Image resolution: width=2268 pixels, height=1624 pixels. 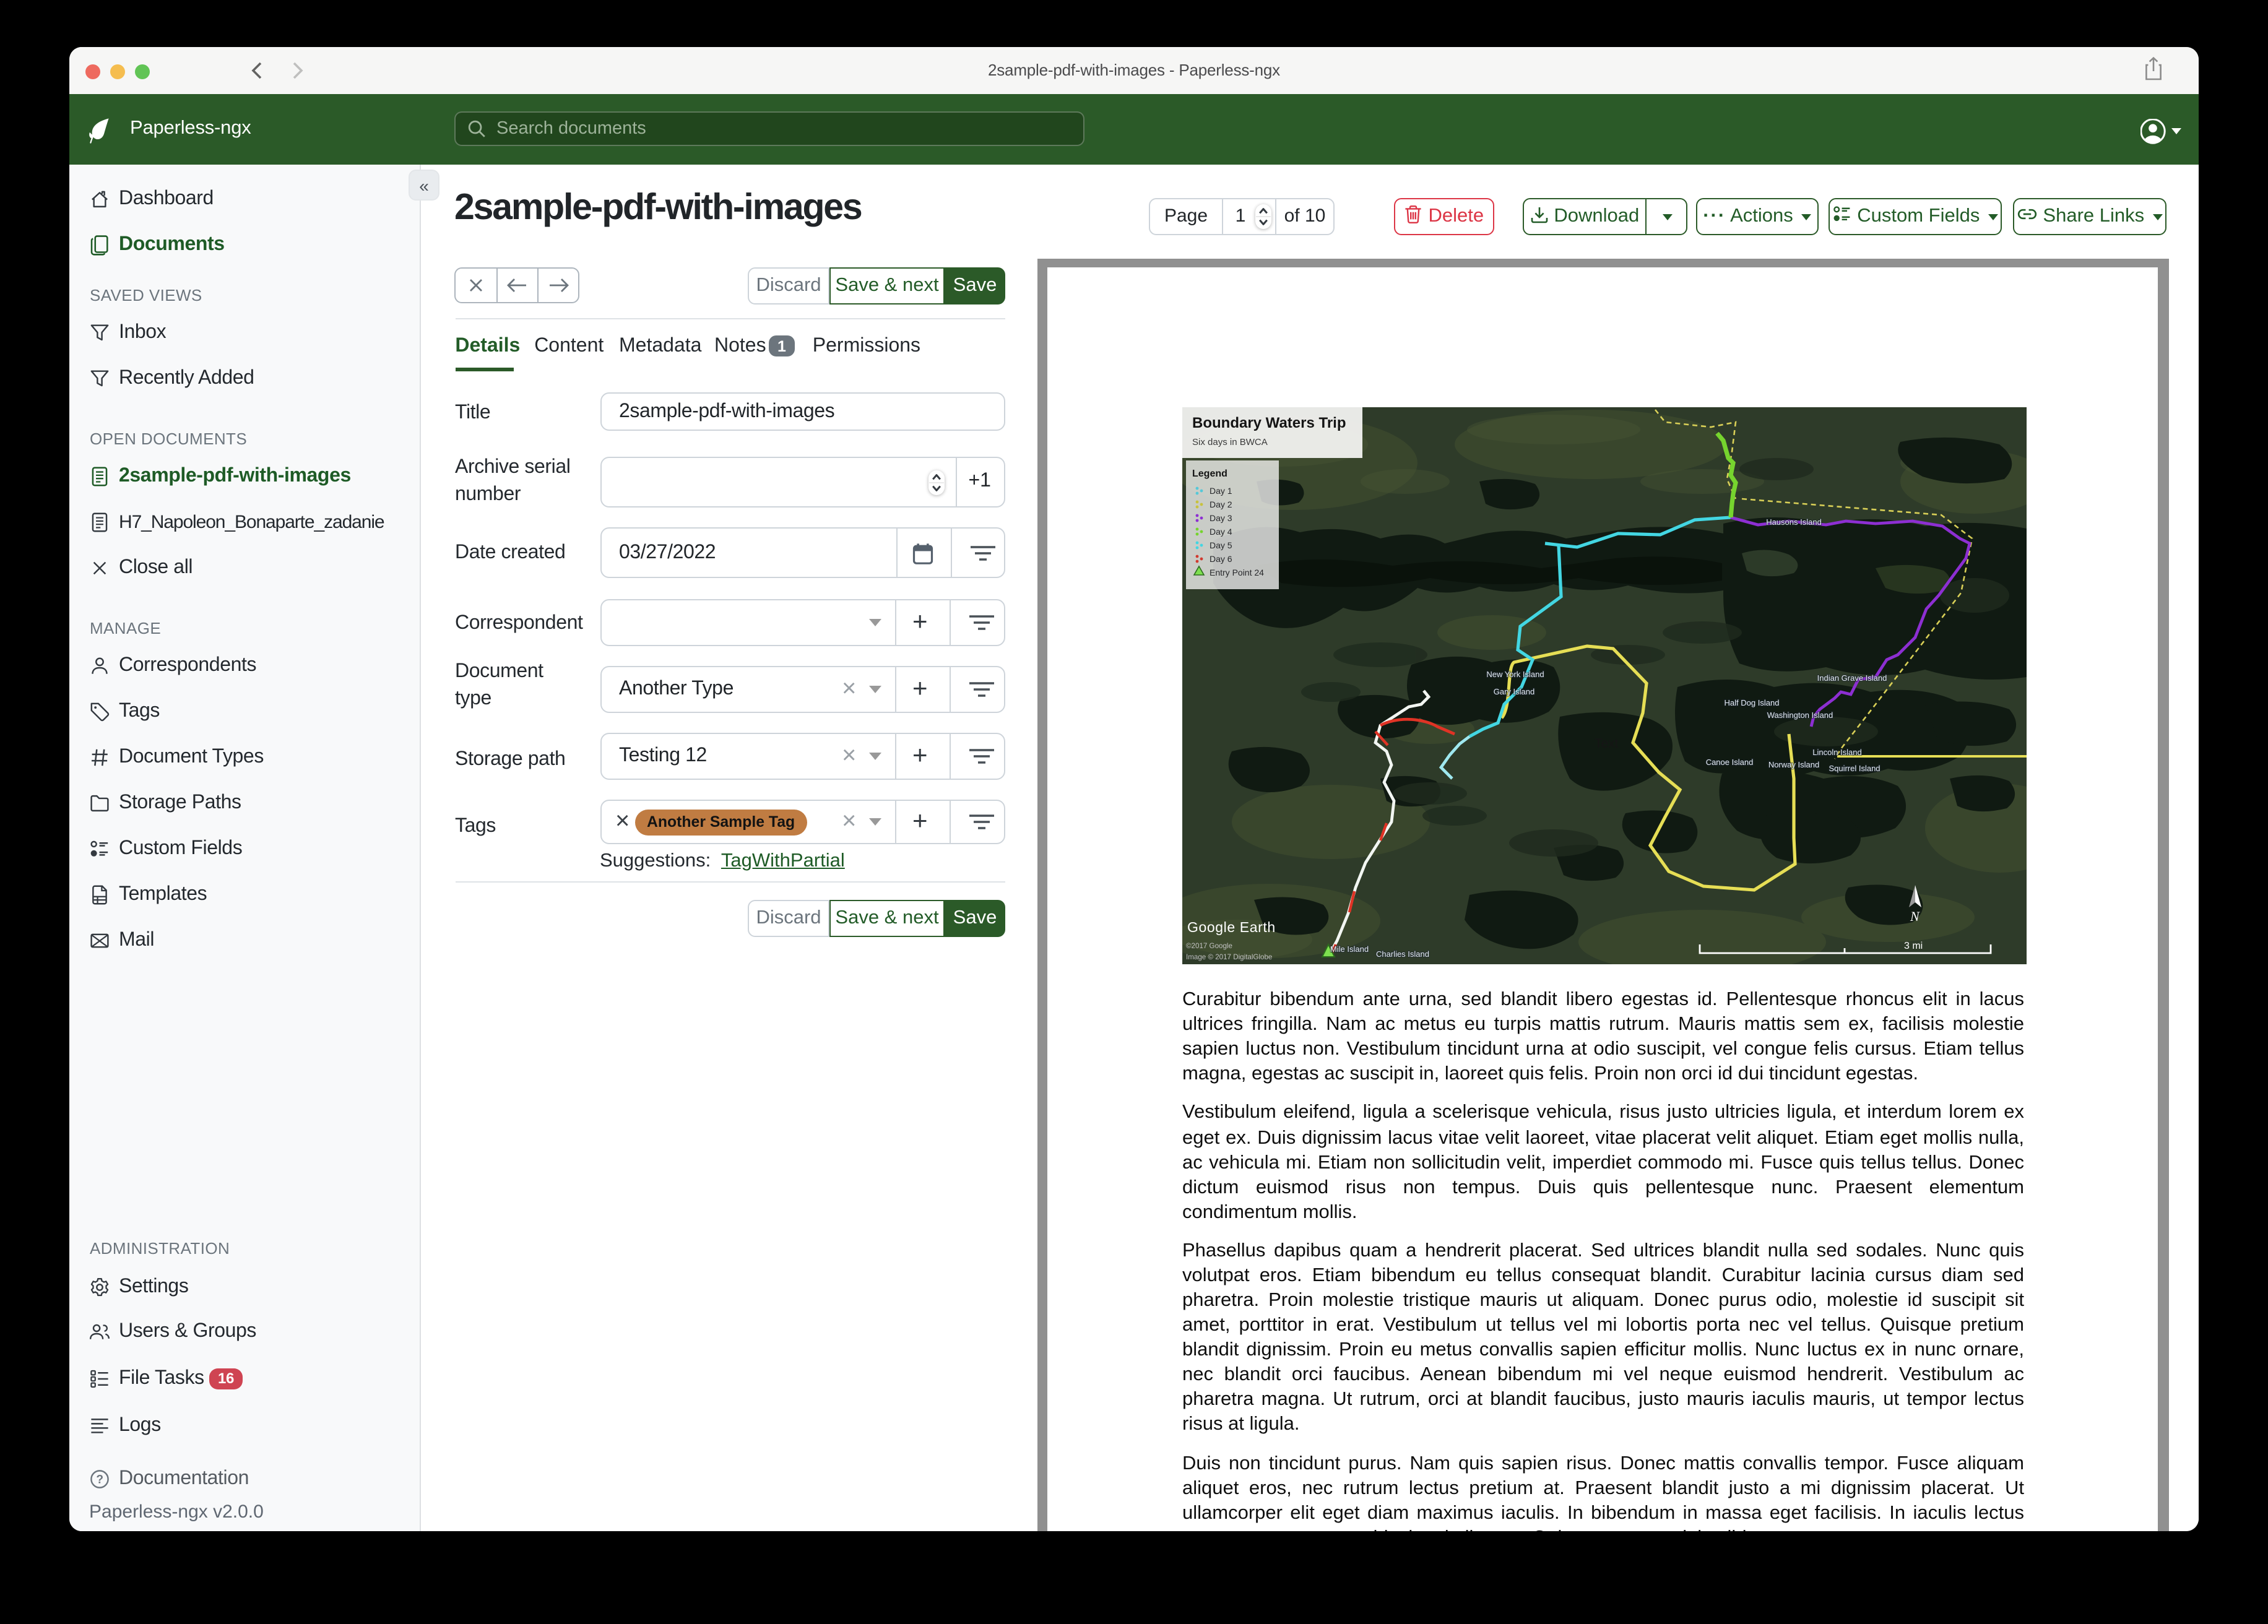 What do you see at coordinates (1853, 768) in the screenshot?
I see `svg-text: Squirrel Island` at bounding box center [1853, 768].